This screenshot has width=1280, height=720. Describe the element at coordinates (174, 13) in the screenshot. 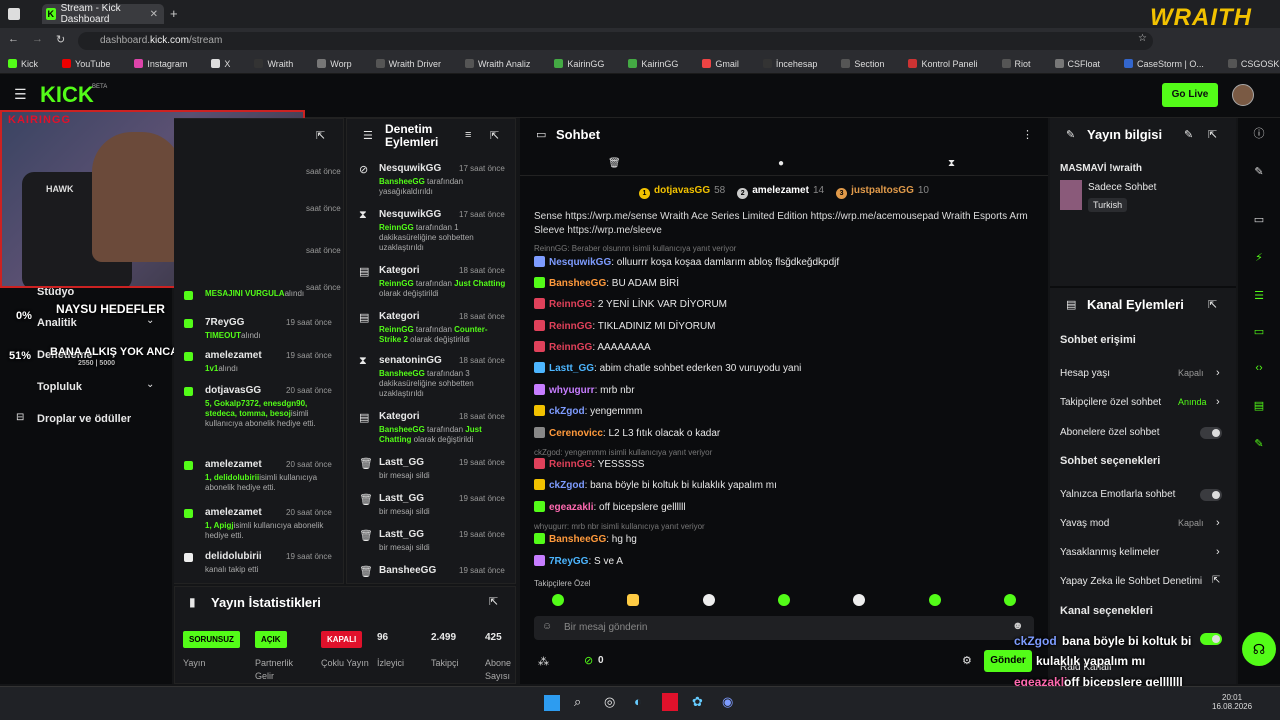

I see `new-tab-icon: +` at that location.